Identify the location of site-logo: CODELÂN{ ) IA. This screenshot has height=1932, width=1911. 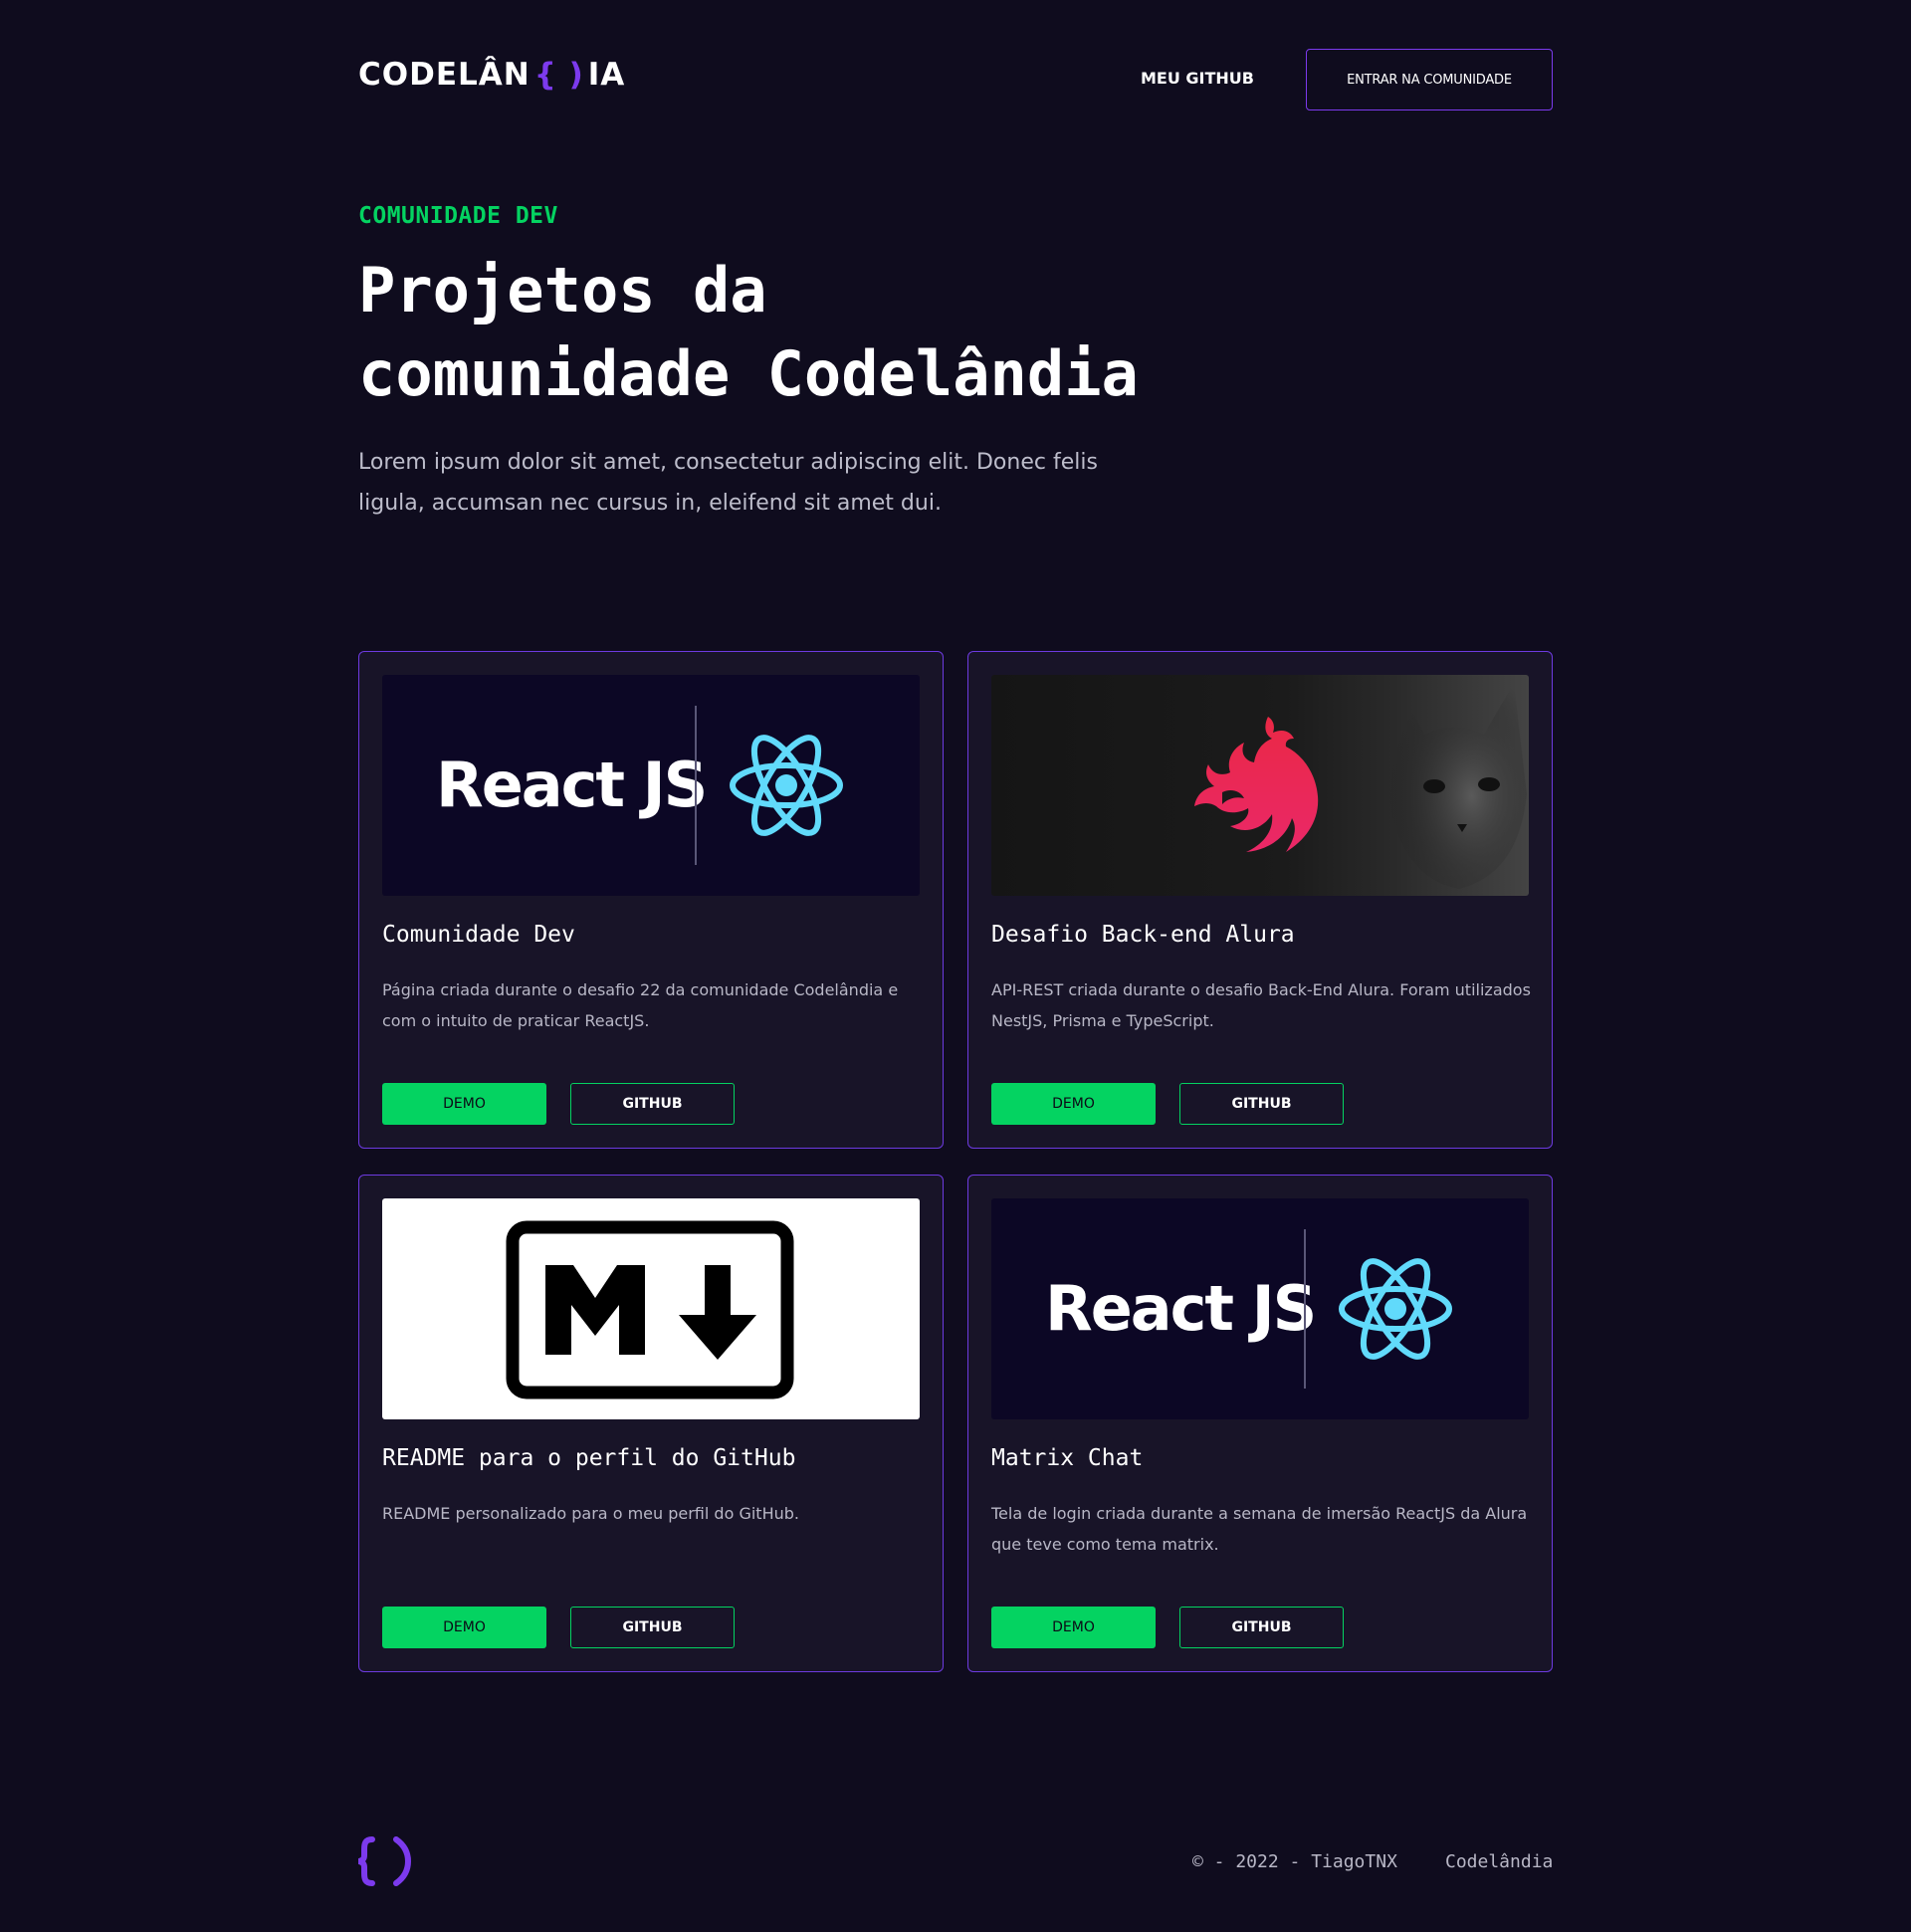
(491, 75).